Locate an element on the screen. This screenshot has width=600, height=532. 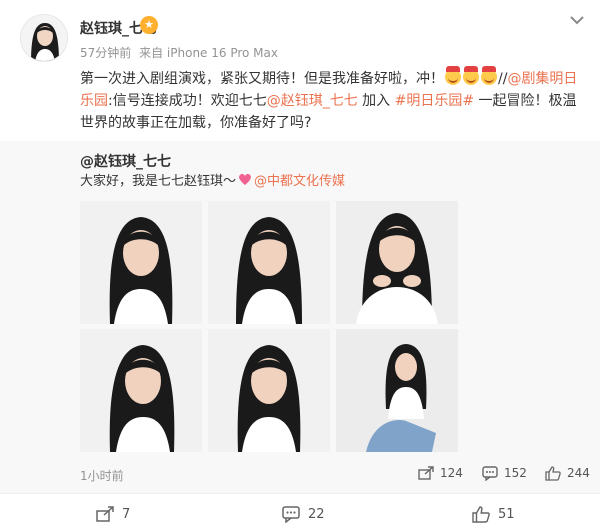
post-meta: 57分钟前 来自 iPhone 16 Pro Max is located at coordinates (181, 52).